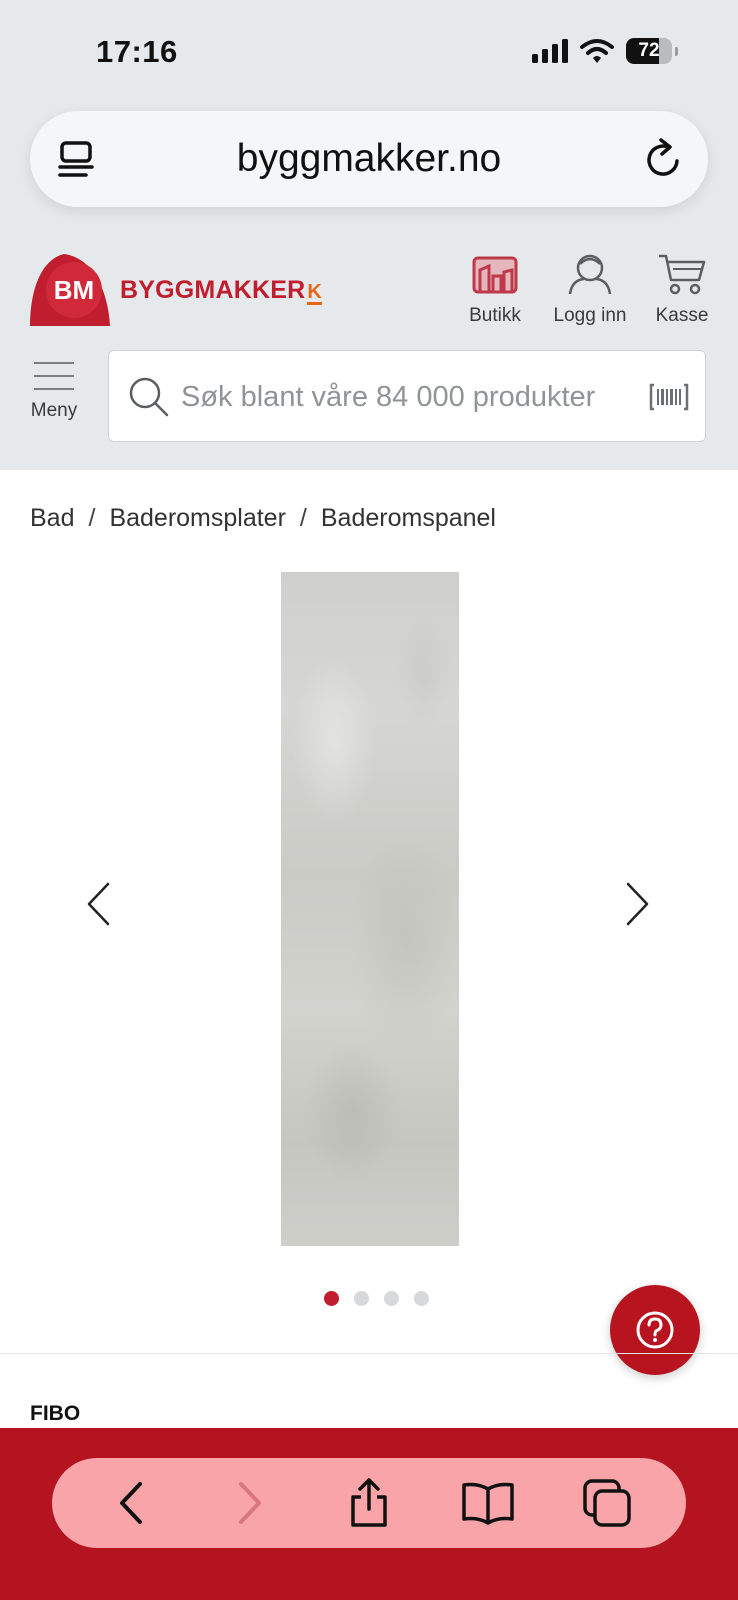 This screenshot has height=1600, width=738. What do you see at coordinates (52, 518) in the screenshot?
I see `breadcrumb-item-bad: Bad` at bounding box center [52, 518].